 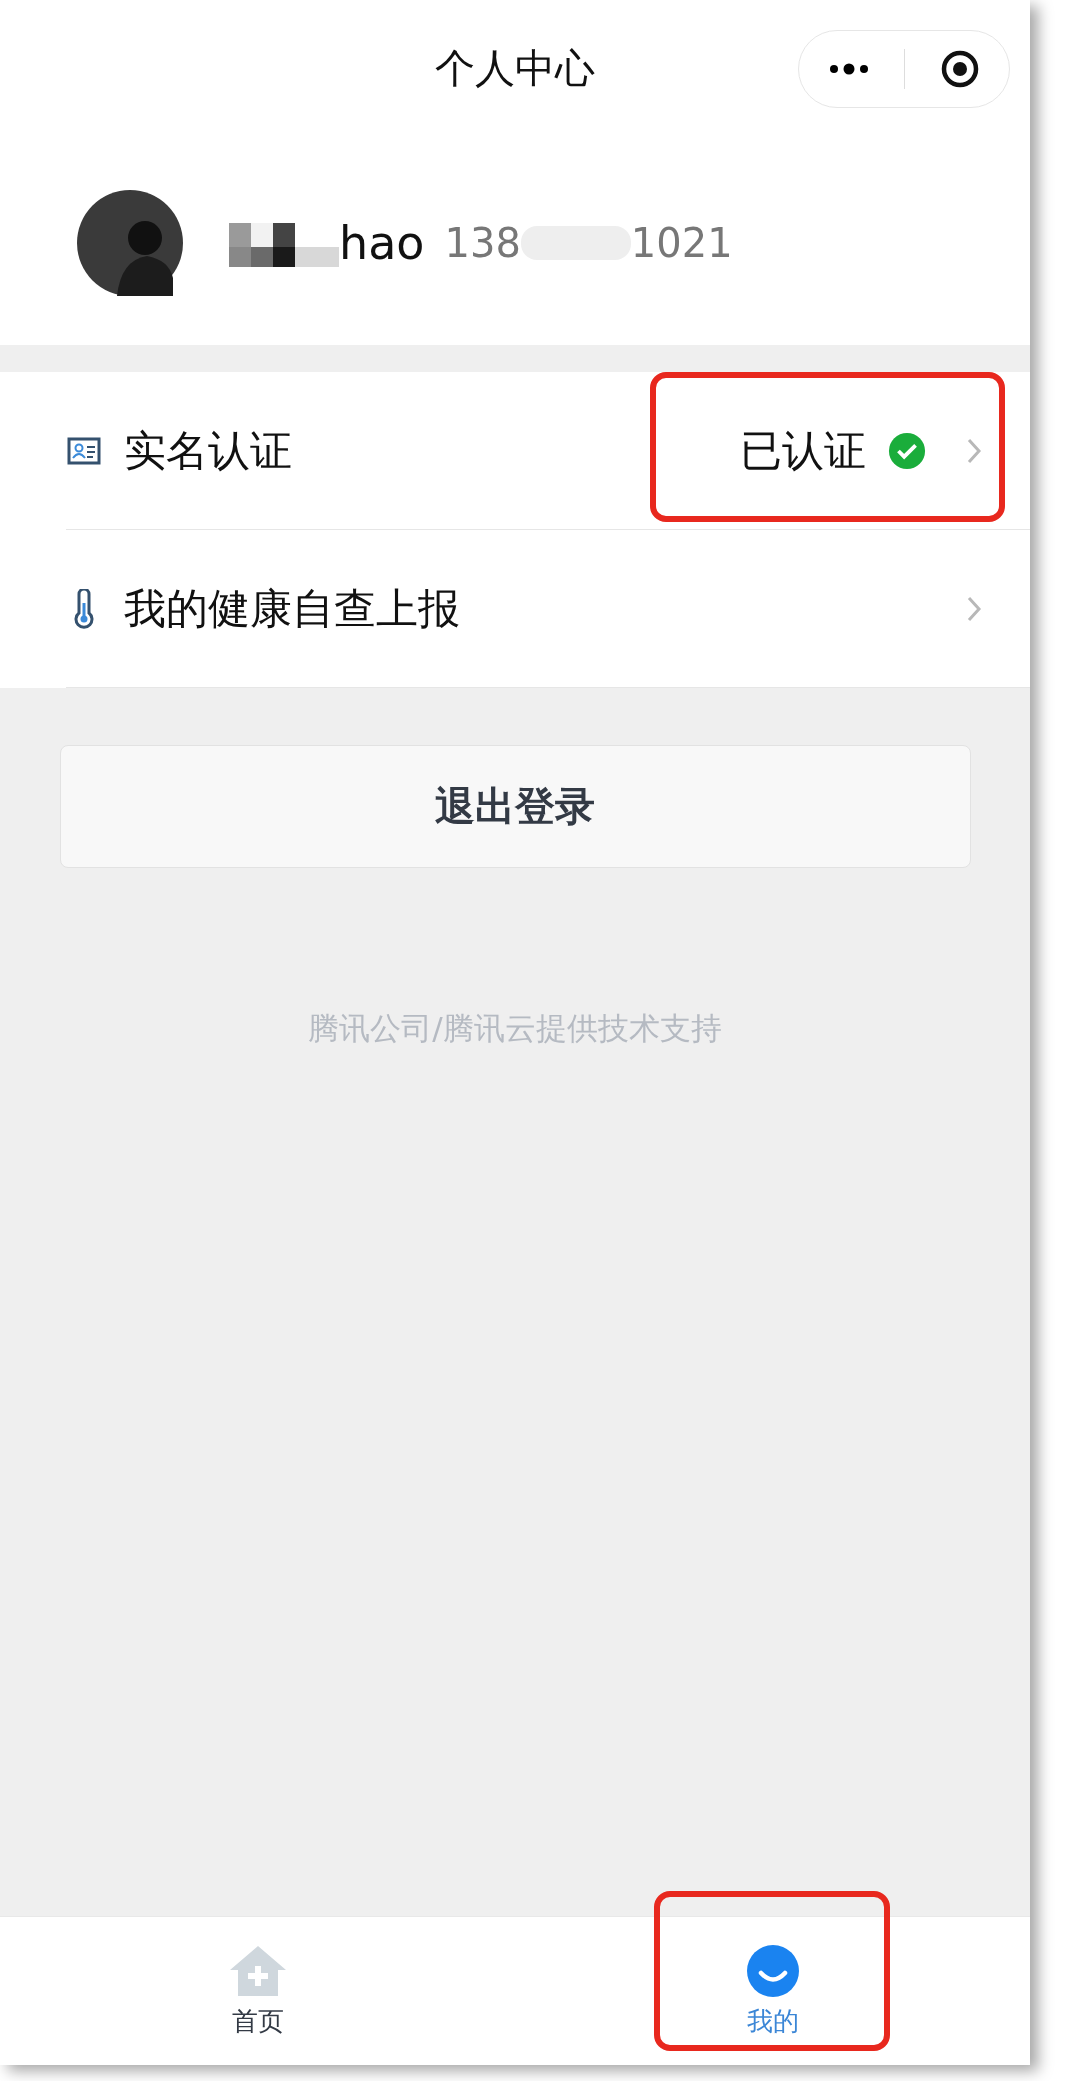 I want to click on footer-text: 腾讯公司/腾讯云提供技术支持, so click(x=515, y=1028).